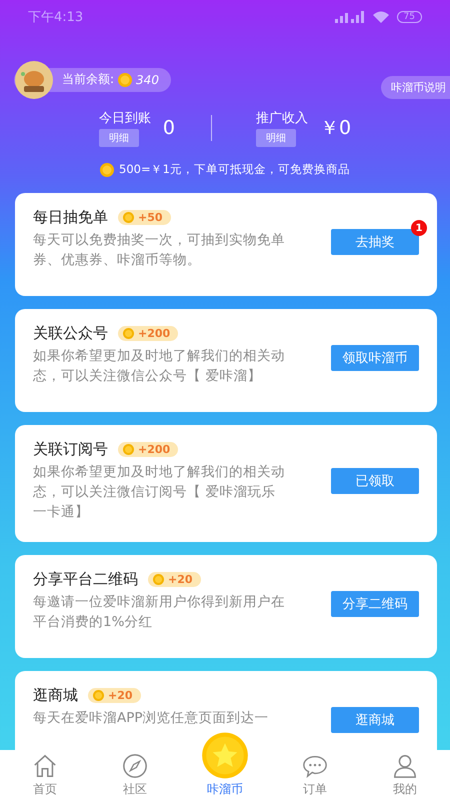  I want to click on chat-icon, so click(315, 766).